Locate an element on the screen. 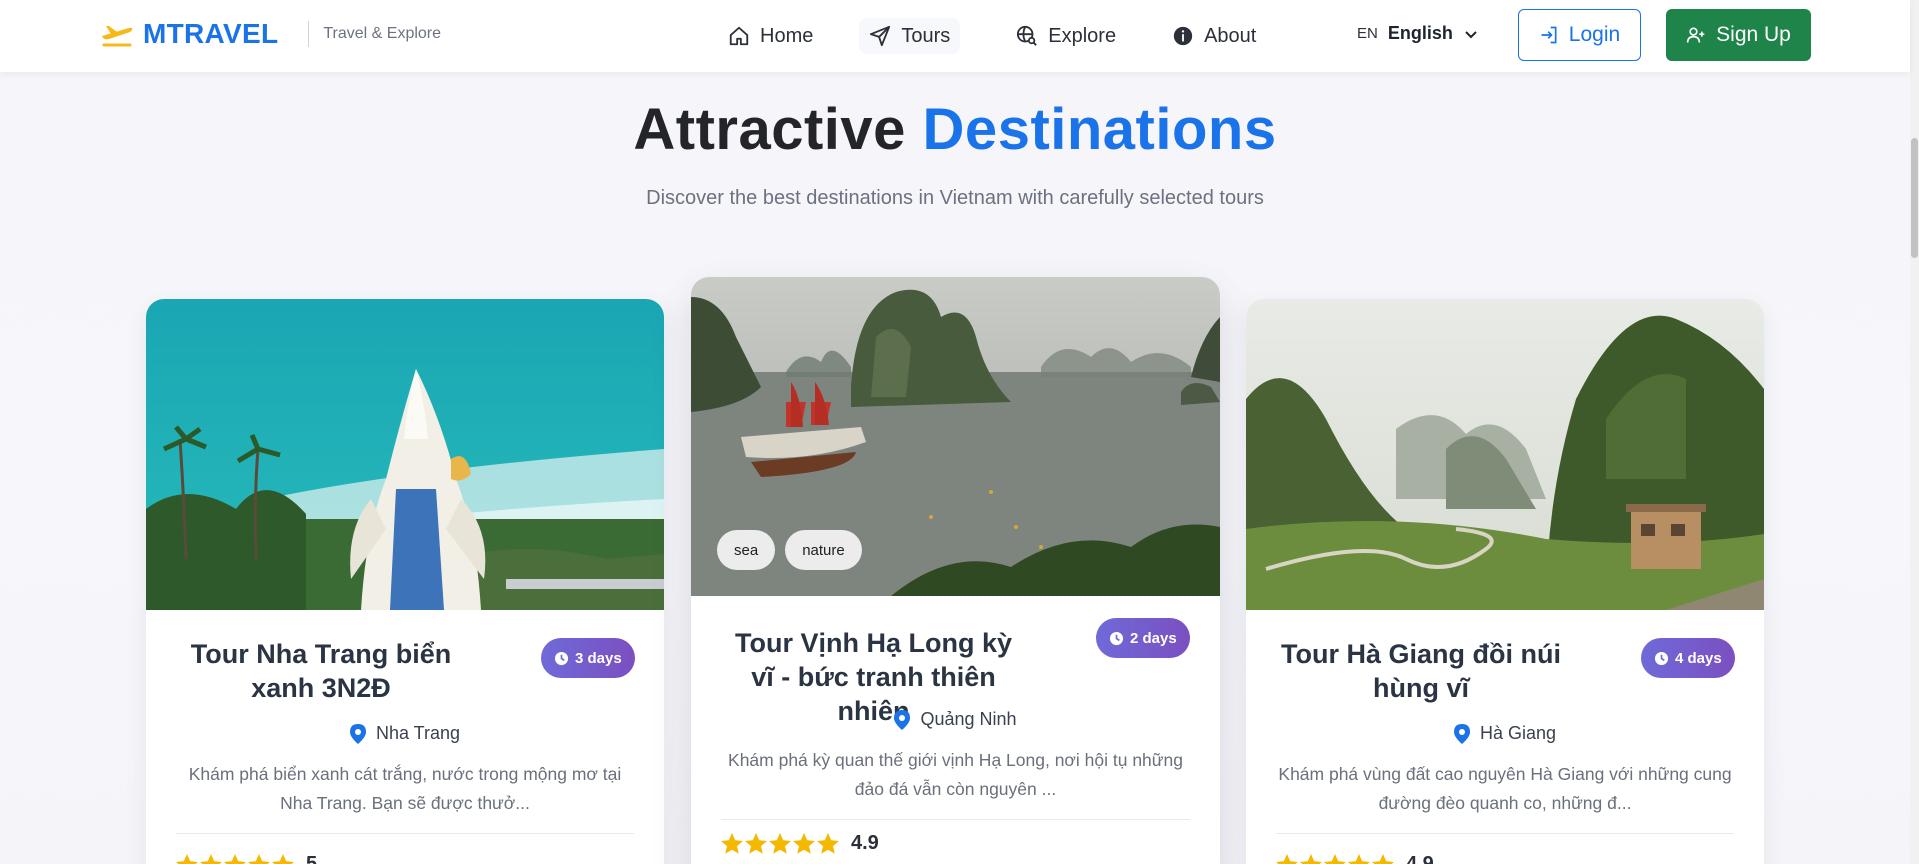 Image resolution: width=1919 pixels, height=864 pixels. tour-rating: 5 is located at coordinates (246, 858).